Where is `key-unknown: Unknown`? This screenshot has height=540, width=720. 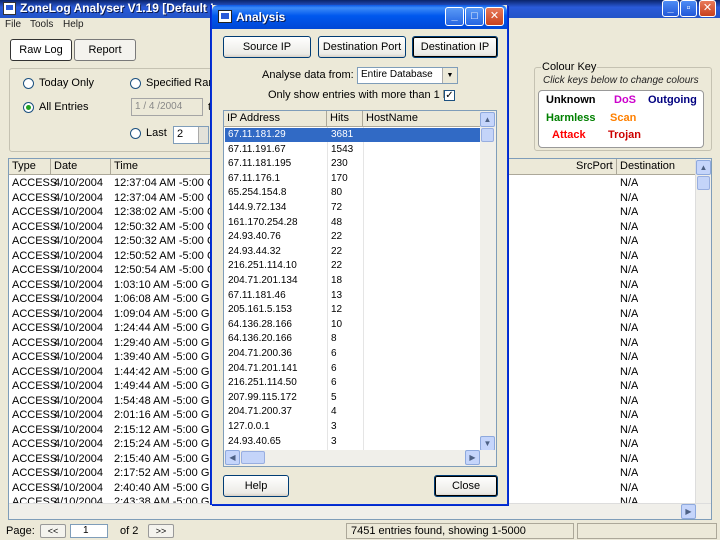 key-unknown: Unknown is located at coordinates (571, 100).